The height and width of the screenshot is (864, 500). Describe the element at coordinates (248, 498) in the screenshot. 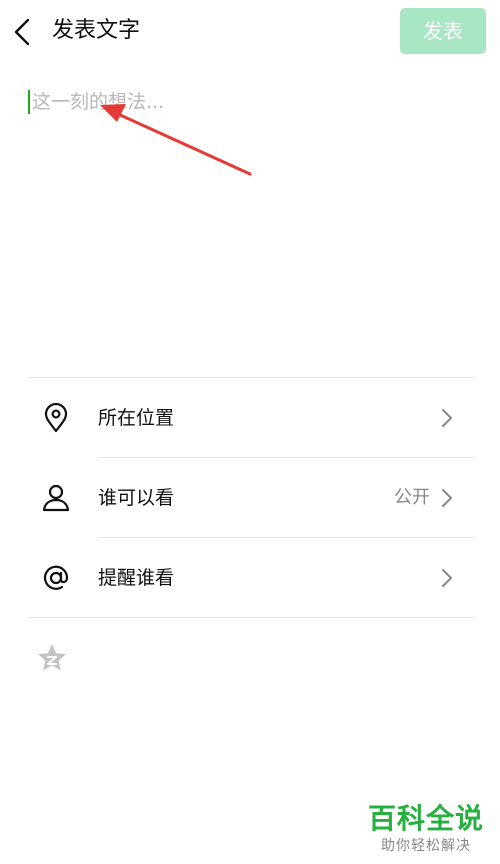

I see `visibility-row: 谁可以看 公开` at that location.